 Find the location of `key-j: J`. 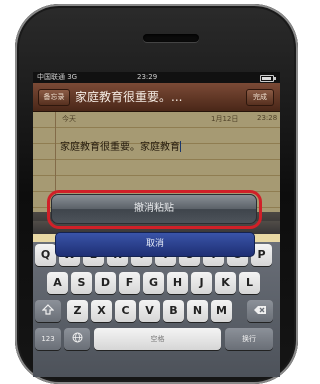

key-j: J is located at coordinates (201, 283).